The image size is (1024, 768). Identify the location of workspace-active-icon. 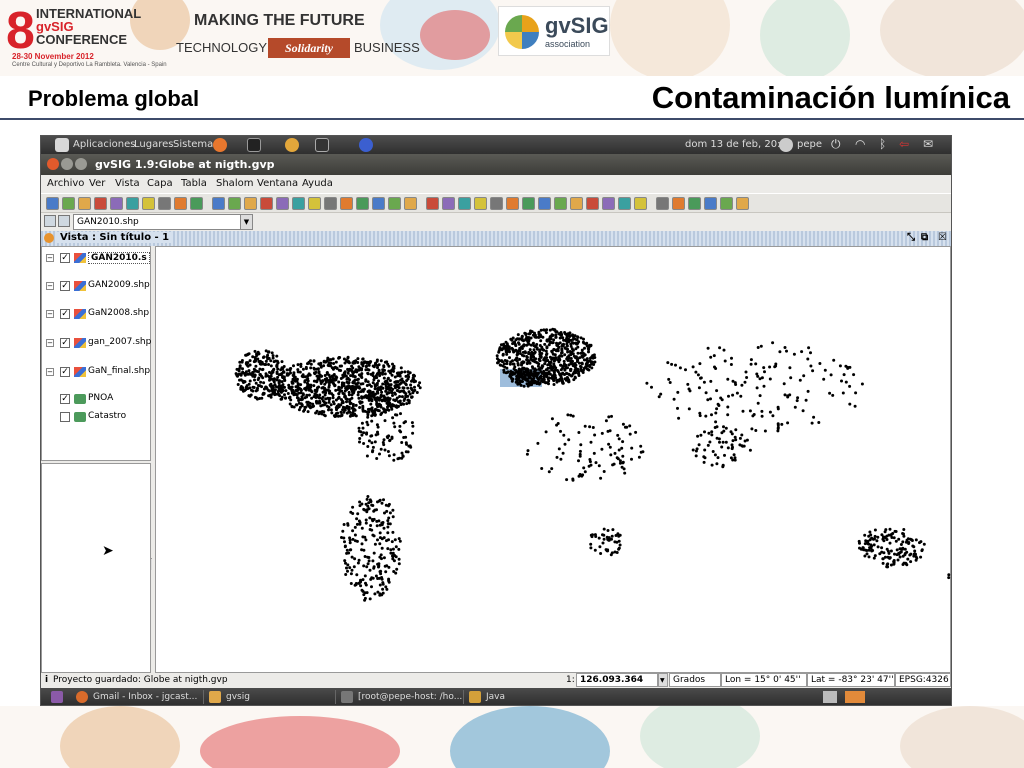
(855, 697).